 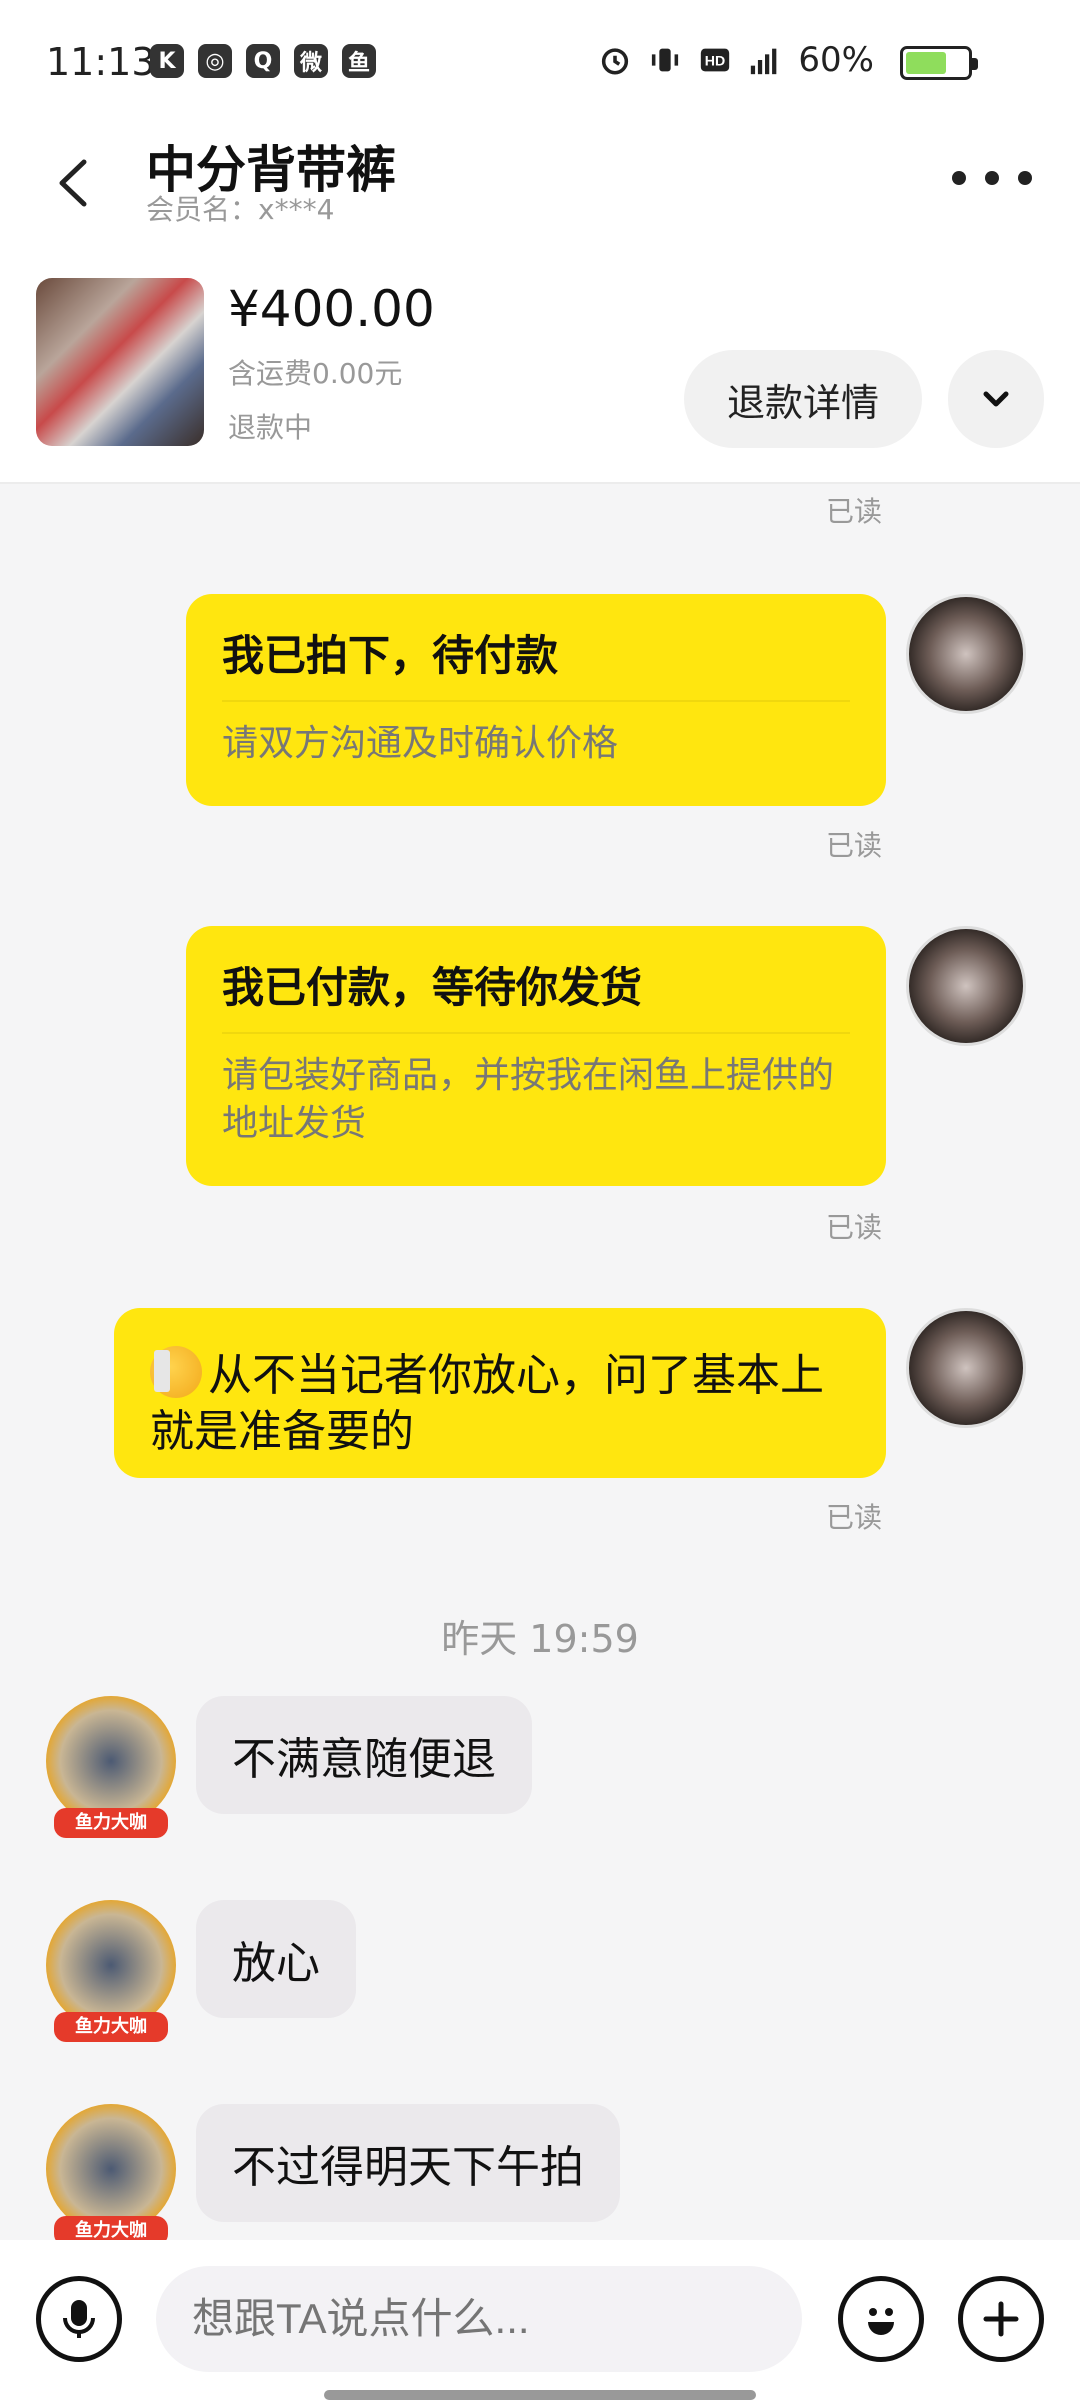 What do you see at coordinates (240, 209) in the screenshot?
I see `member-name: 会员名：x***4` at bounding box center [240, 209].